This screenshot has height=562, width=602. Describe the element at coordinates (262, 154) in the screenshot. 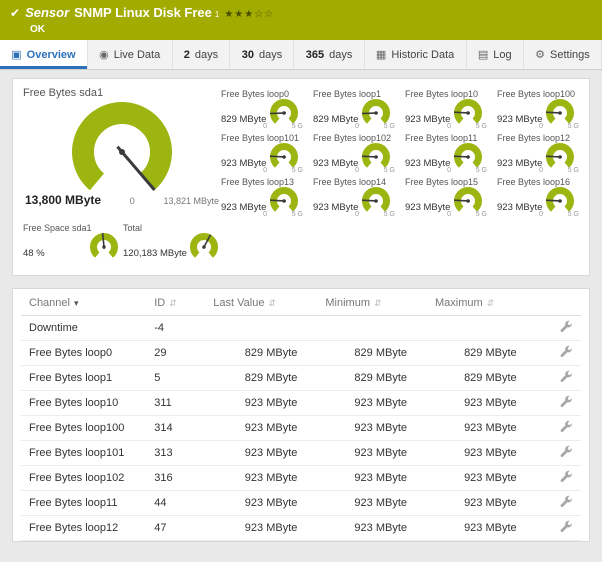

I see `channel-gauge-cell: Free Bytes loop101 923 MByte 0 5 G` at that location.